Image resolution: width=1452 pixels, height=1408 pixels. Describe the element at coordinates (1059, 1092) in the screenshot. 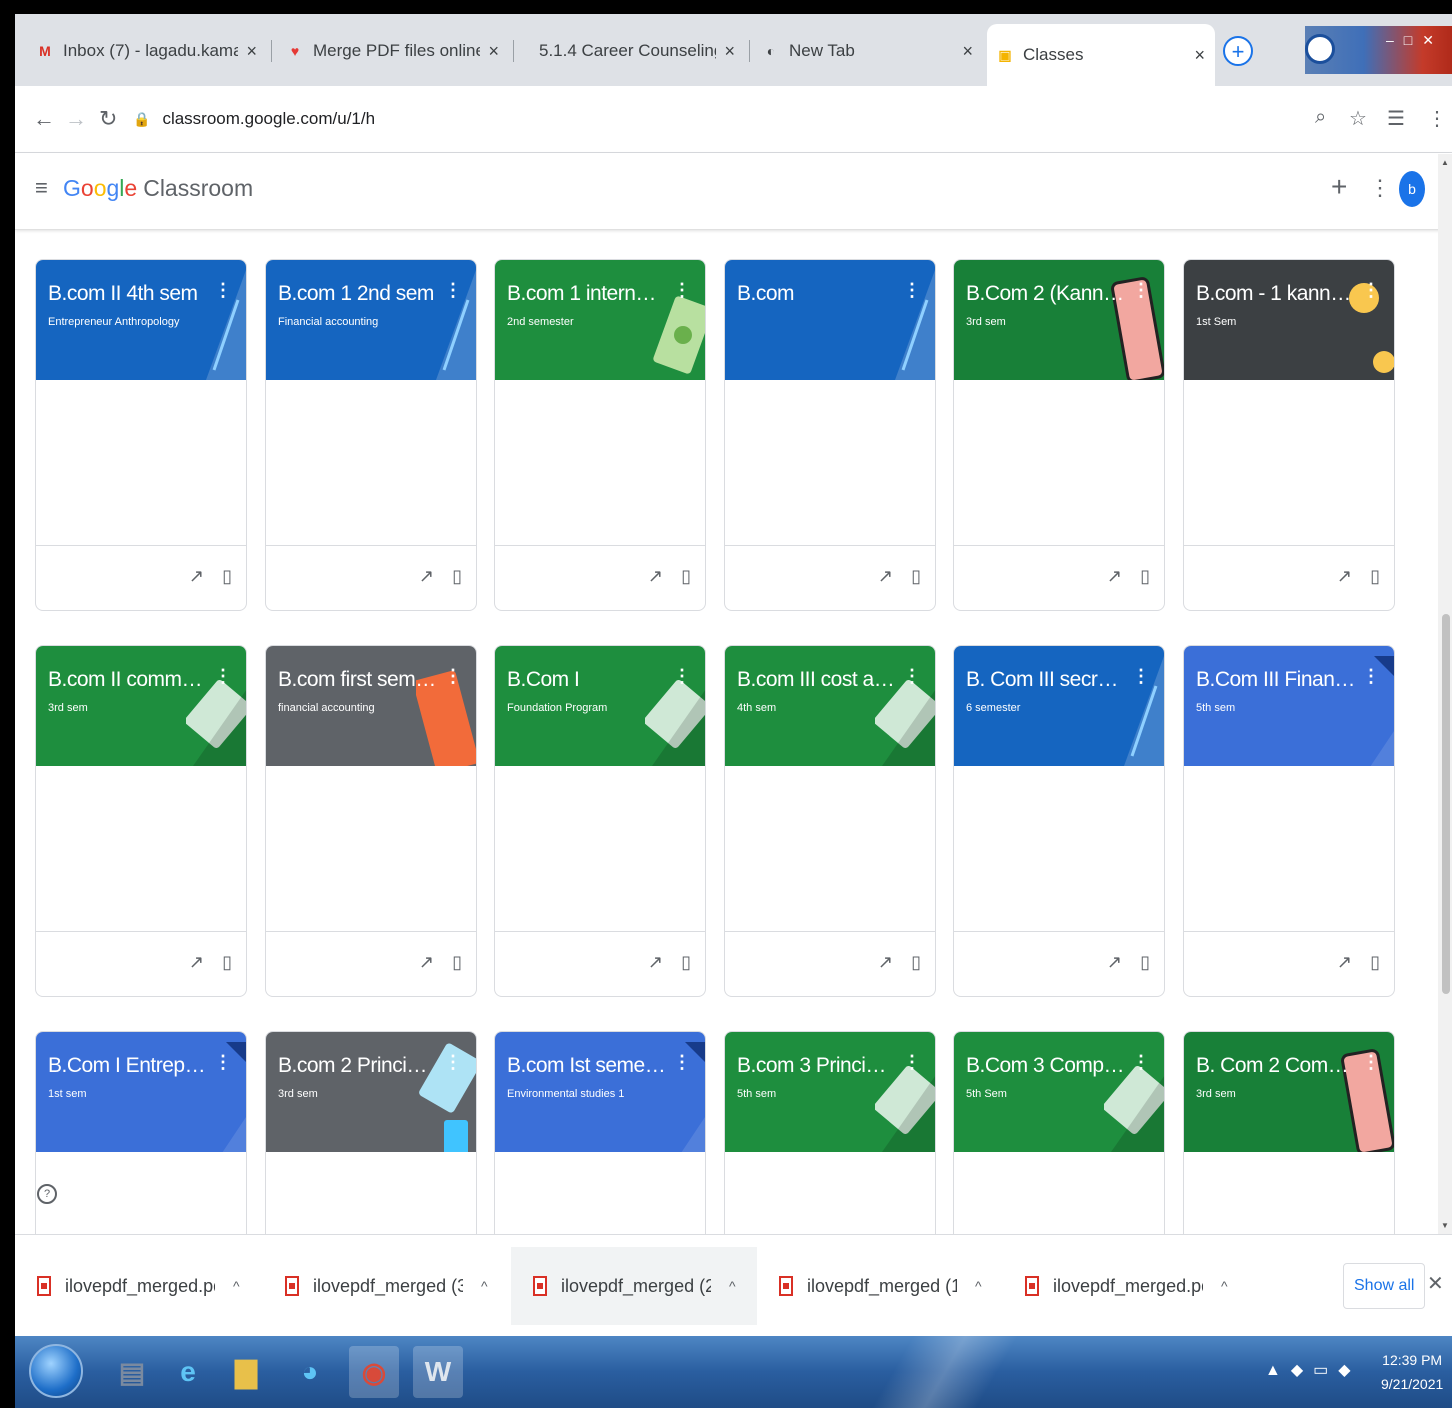

I see `class-card-banner: B.Com 3 Computer ... 5th Sem ⋮` at that location.